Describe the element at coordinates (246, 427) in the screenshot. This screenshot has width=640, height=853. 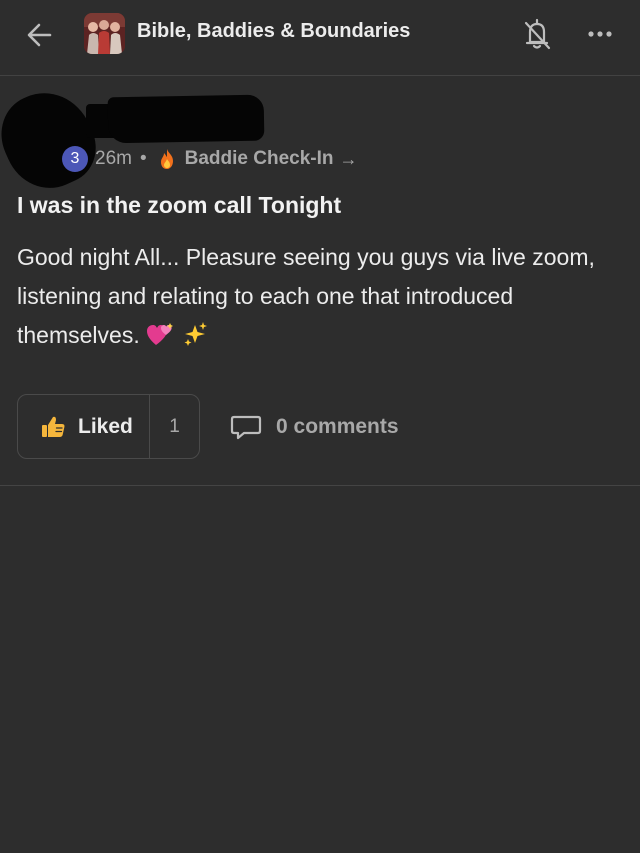
I see `comment-bubble-icon` at that location.